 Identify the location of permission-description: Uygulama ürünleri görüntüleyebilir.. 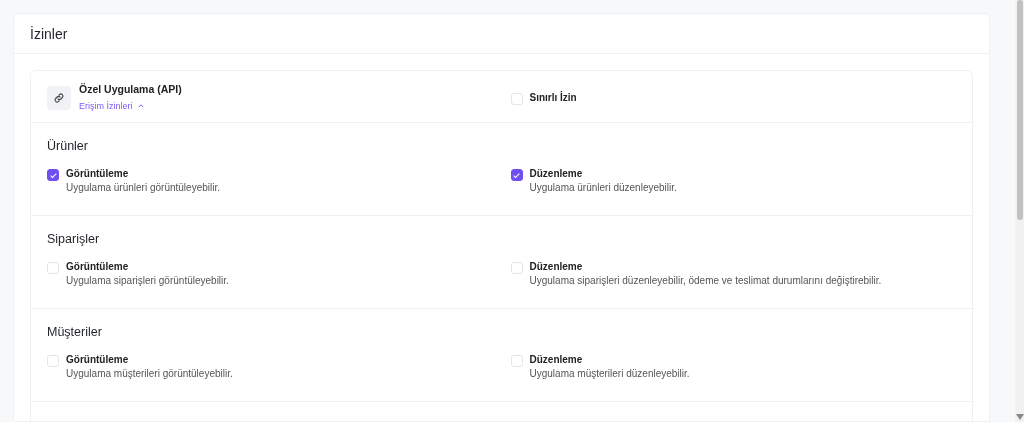
(143, 187).